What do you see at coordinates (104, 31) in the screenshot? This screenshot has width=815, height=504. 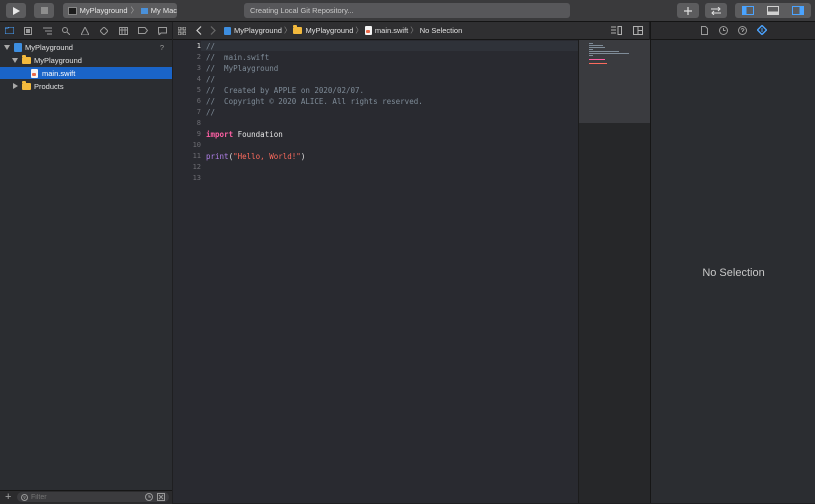 I see `test-icon` at bounding box center [104, 31].